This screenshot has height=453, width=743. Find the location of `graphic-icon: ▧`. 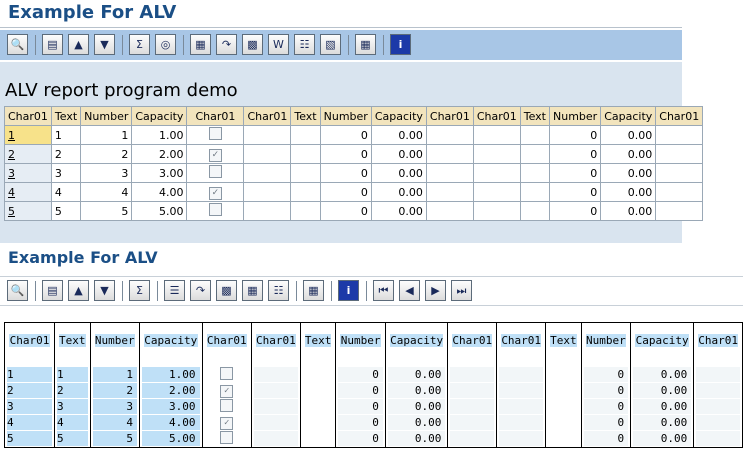

graphic-icon: ▧ is located at coordinates (330, 44).